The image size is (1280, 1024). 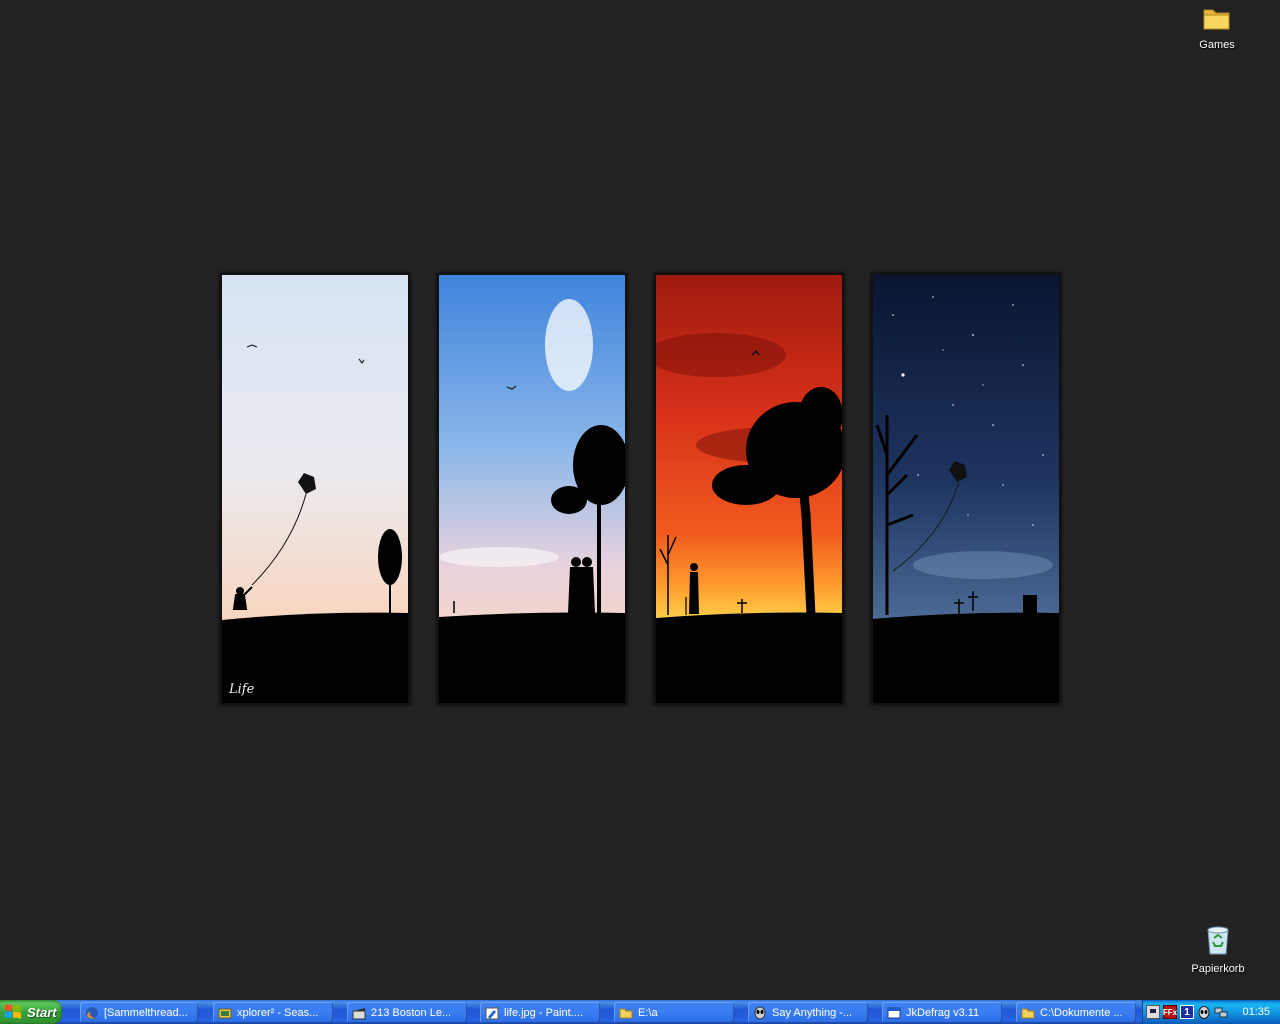 I want to click on wallpaper-panel-sunset, so click(x=749, y=489).